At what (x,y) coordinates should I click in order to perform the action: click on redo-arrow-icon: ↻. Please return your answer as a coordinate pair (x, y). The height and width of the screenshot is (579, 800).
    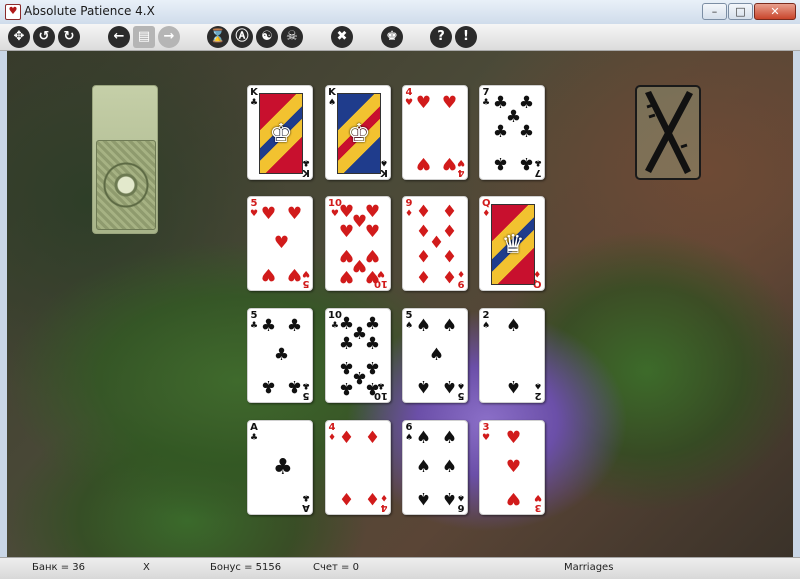
    Looking at the image, I should click on (69, 36).